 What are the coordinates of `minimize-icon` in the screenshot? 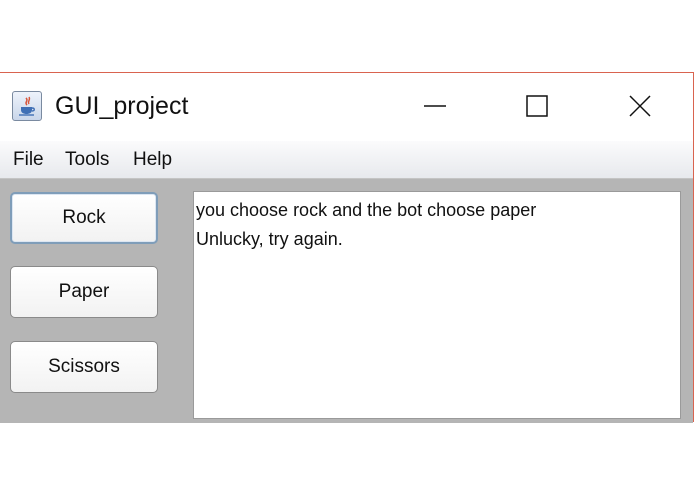 It's located at (435, 106).